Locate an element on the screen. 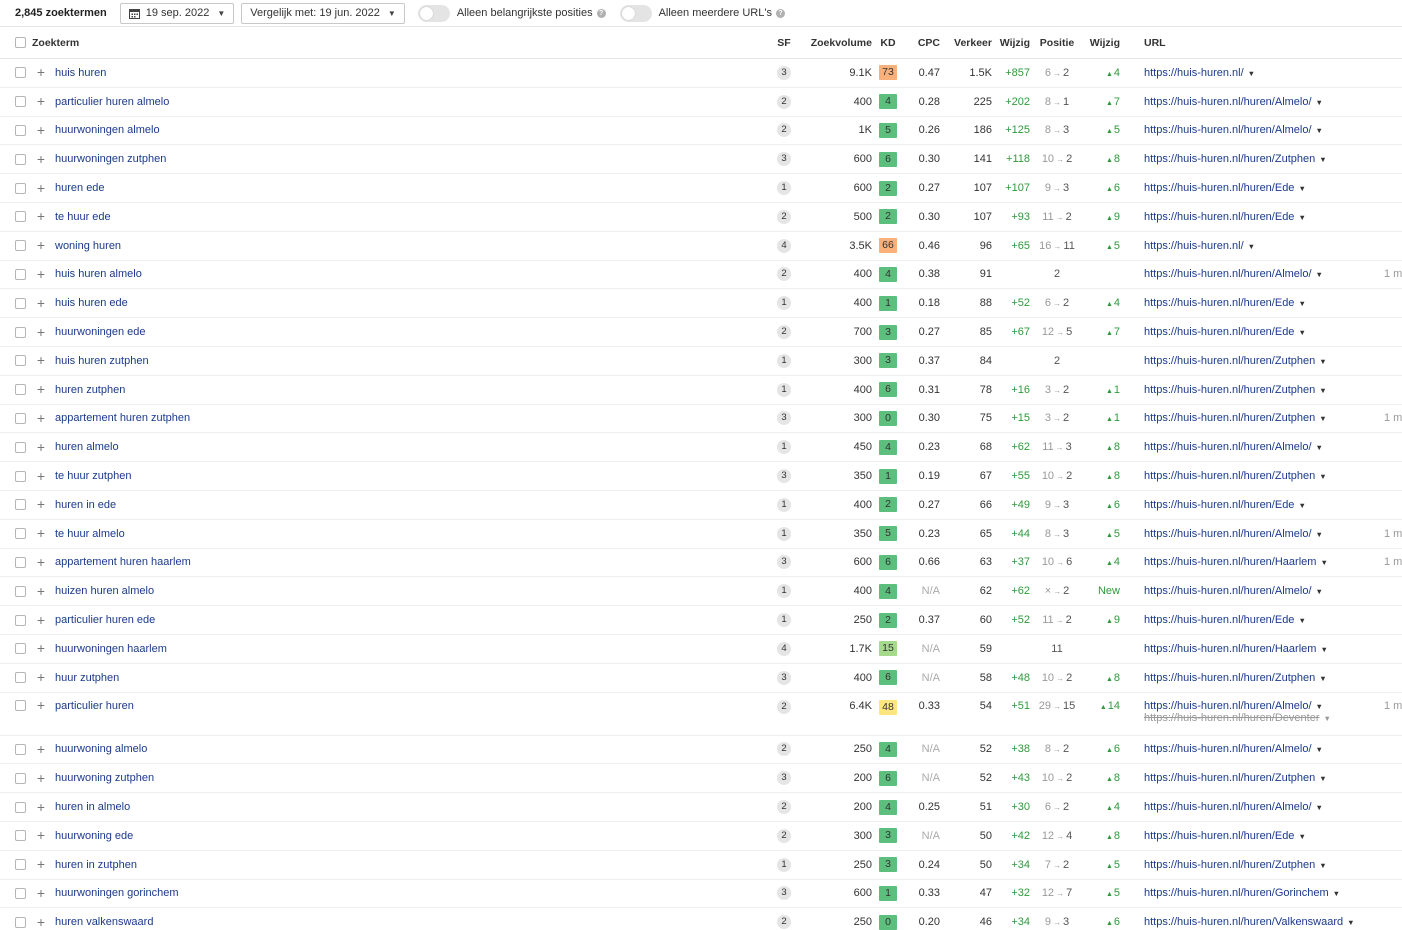 This screenshot has height=930, width=1402. sf-badge: 4 is located at coordinates (784, 648).